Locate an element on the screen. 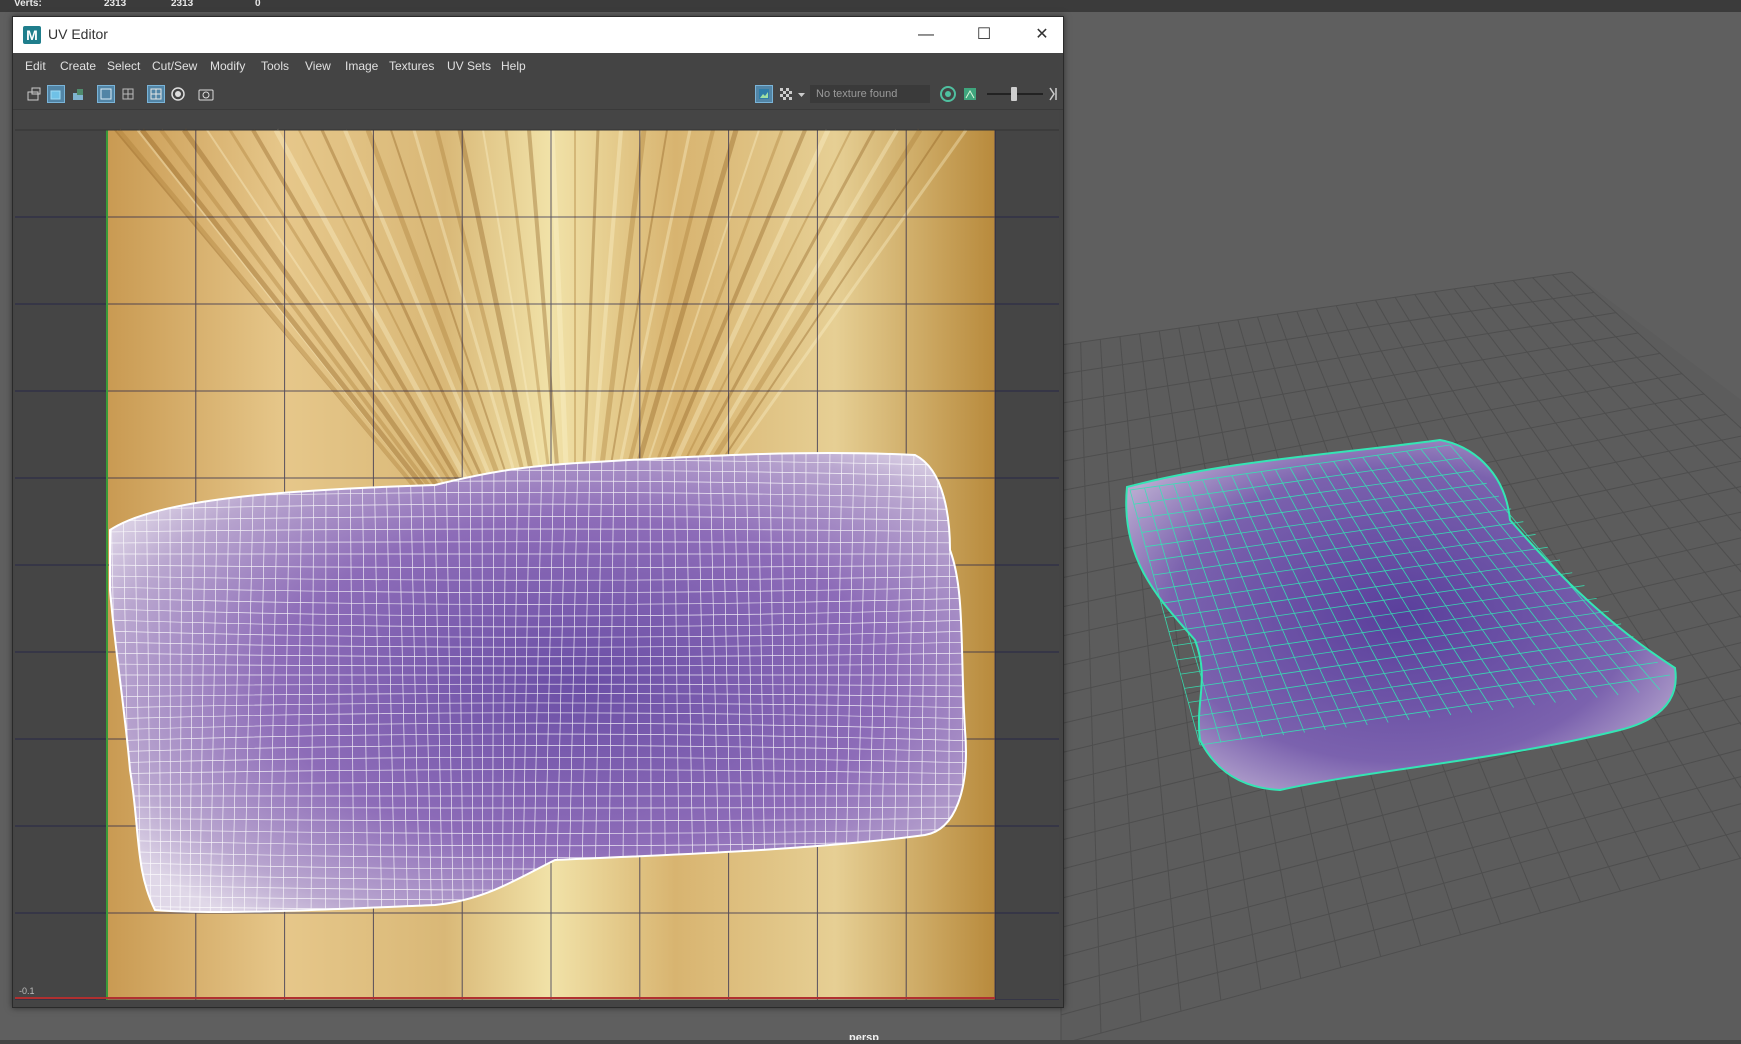 The image size is (1741, 1044). menu-modify: Modify is located at coordinates (227, 66).